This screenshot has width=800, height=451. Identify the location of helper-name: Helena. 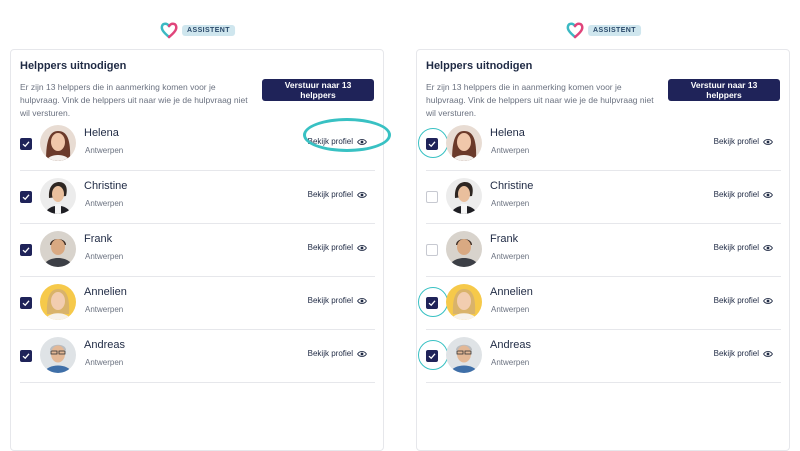
(101, 133).